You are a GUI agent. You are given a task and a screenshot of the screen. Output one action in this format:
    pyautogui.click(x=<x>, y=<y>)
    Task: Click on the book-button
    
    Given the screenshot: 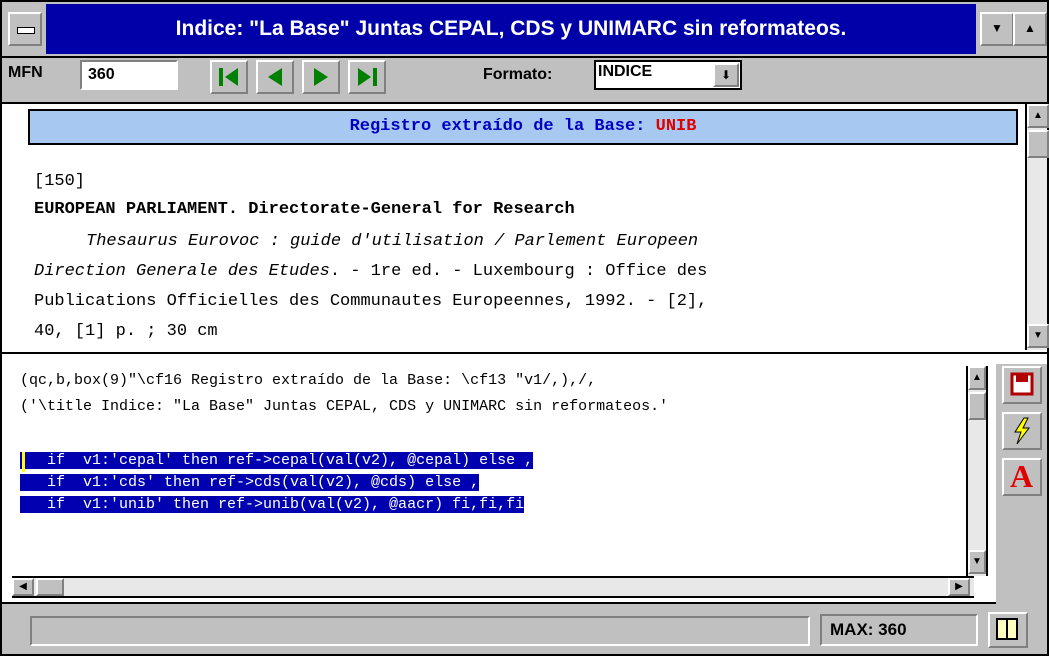 What is the action you would take?
    pyautogui.click(x=1008, y=630)
    